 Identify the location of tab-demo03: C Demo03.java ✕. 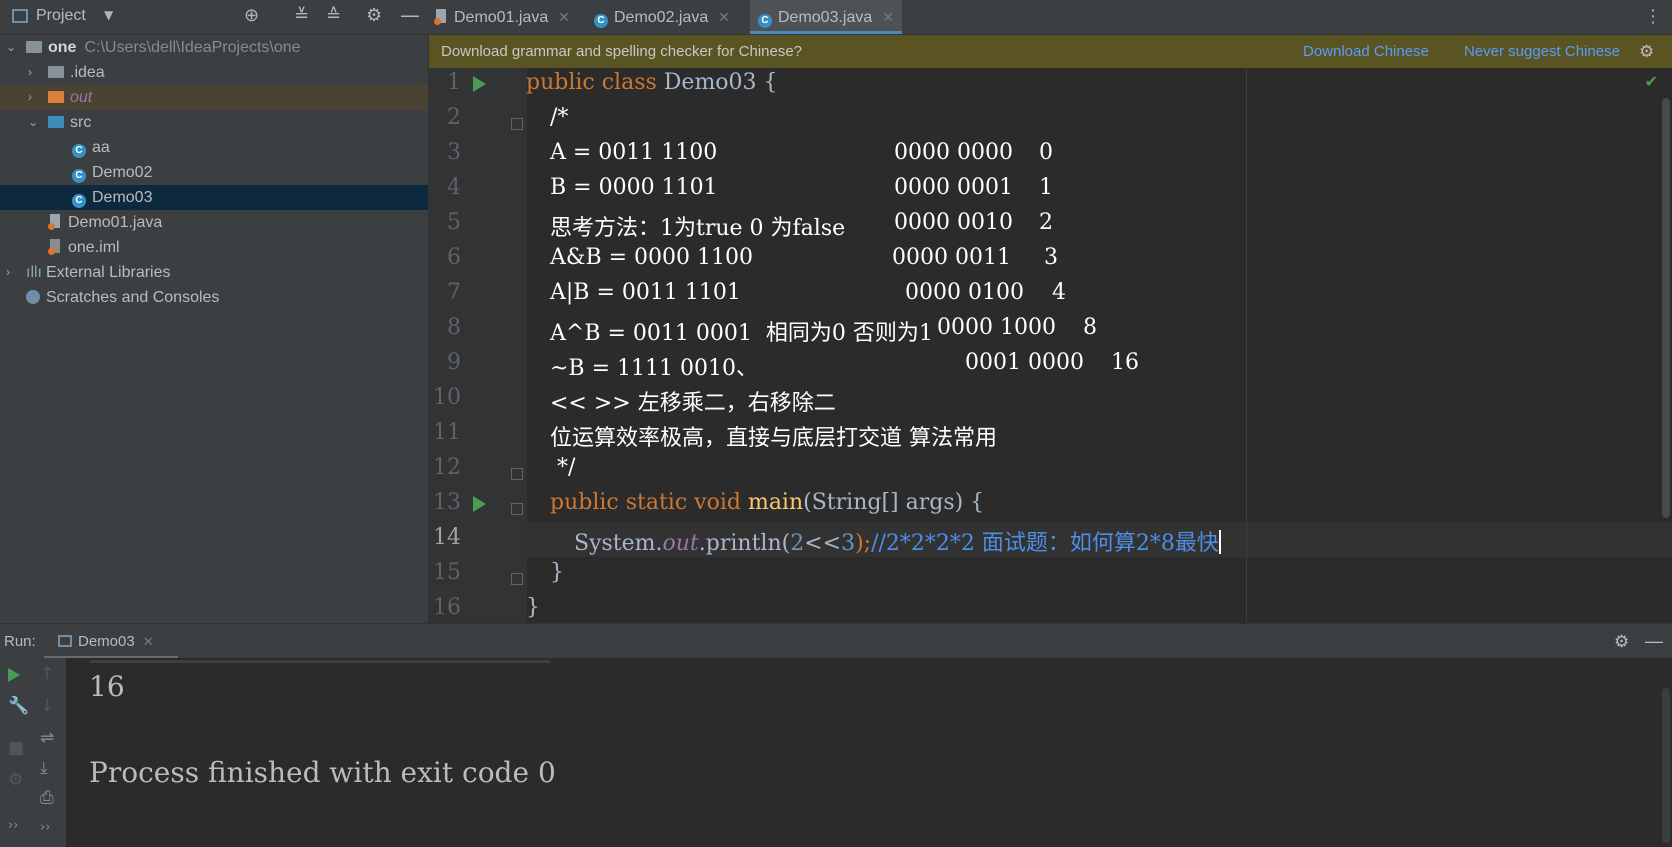
(826, 17).